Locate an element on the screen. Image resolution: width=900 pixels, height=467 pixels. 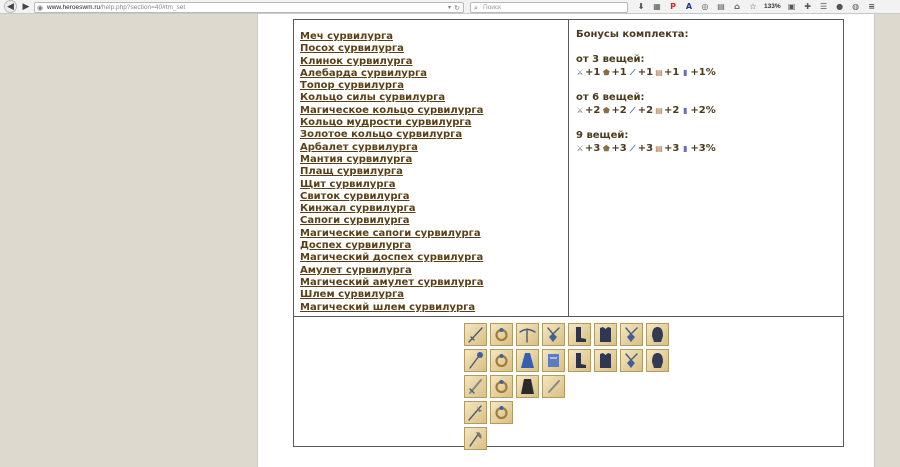
set-item: Меч сурвилурга is located at coordinates (392, 35).